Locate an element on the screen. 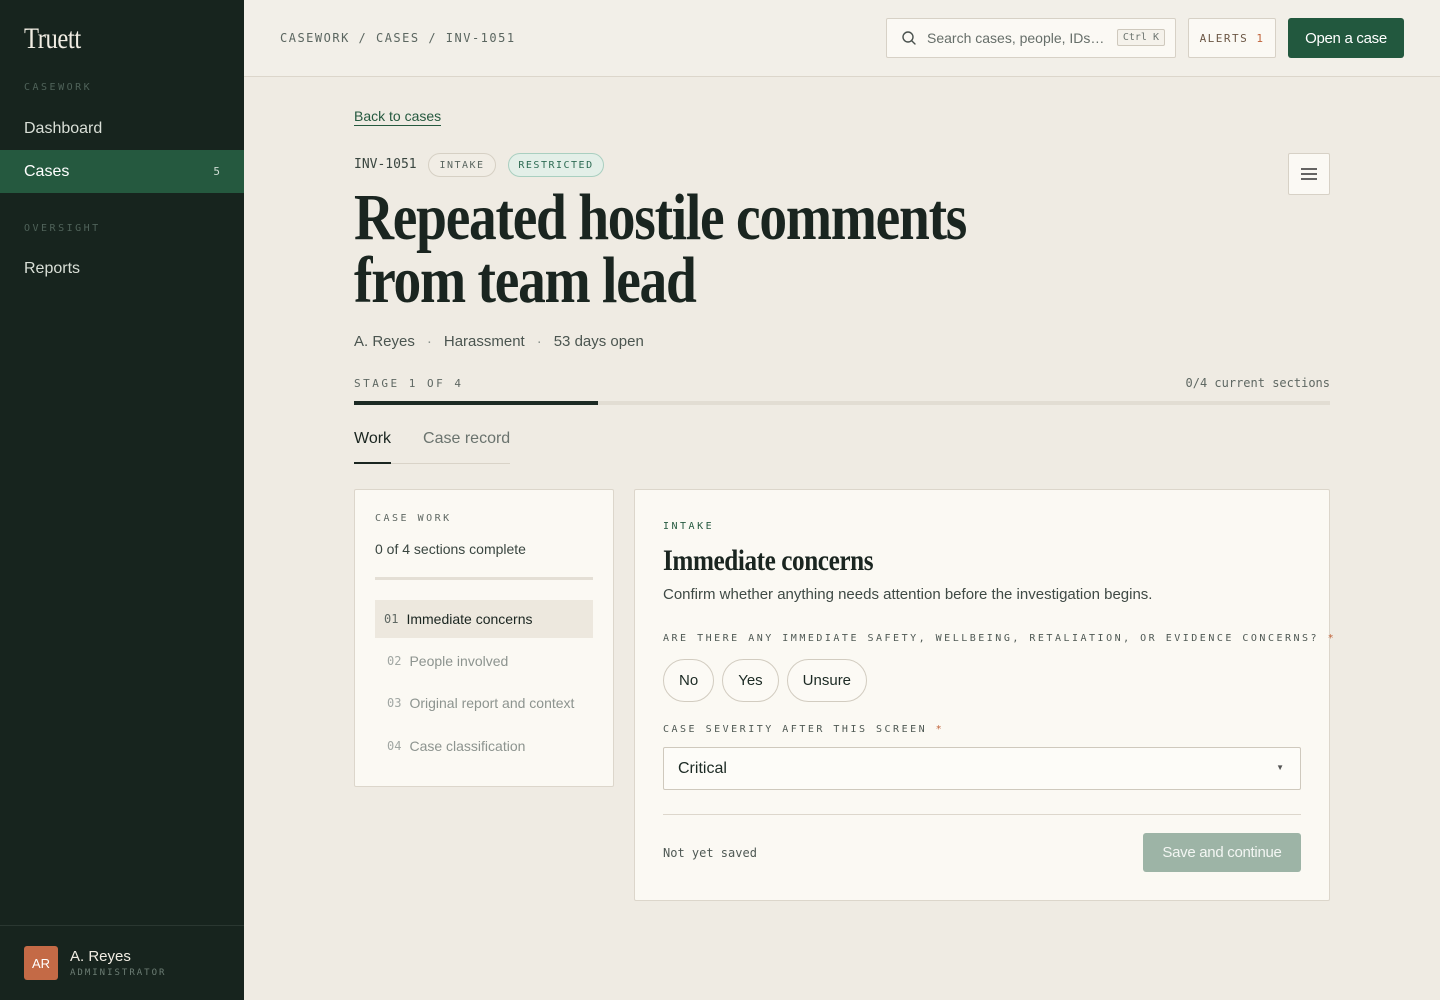 The height and width of the screenshot is (1000, 1440). step-label: People involved is located at coordinates (459, 661).